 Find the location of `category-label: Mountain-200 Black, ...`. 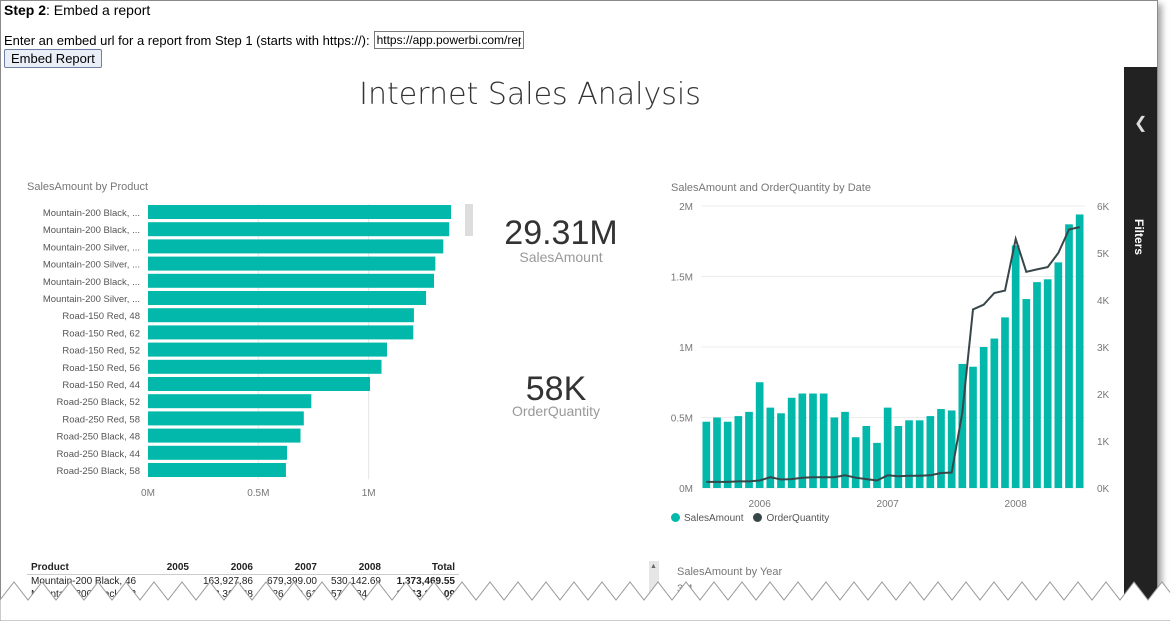

category-label: Mountain-200 Black, ... is located at coordinates (91, 213).